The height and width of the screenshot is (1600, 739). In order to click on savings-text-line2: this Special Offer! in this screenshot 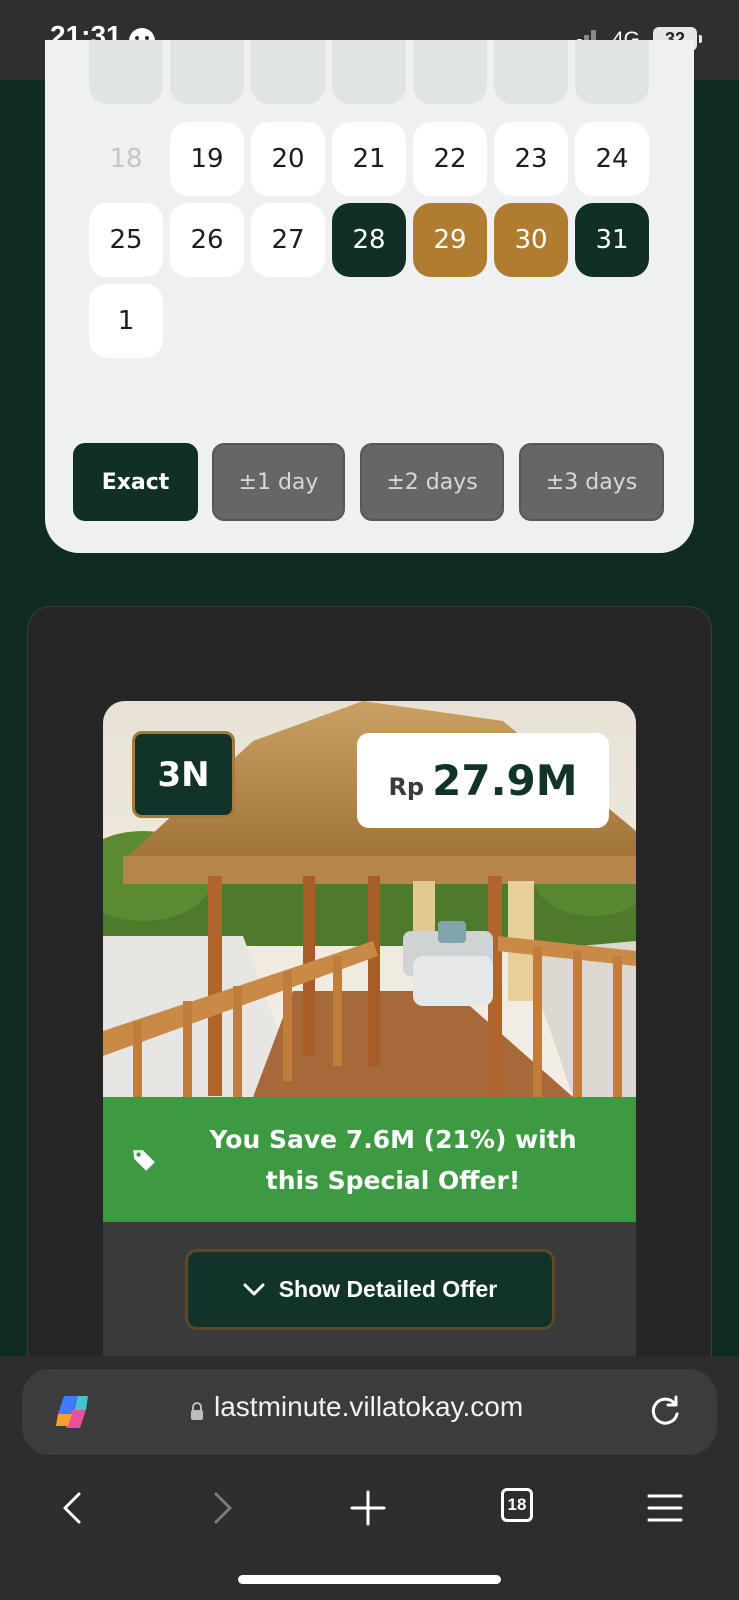, I will do `click(393, 1180)`.